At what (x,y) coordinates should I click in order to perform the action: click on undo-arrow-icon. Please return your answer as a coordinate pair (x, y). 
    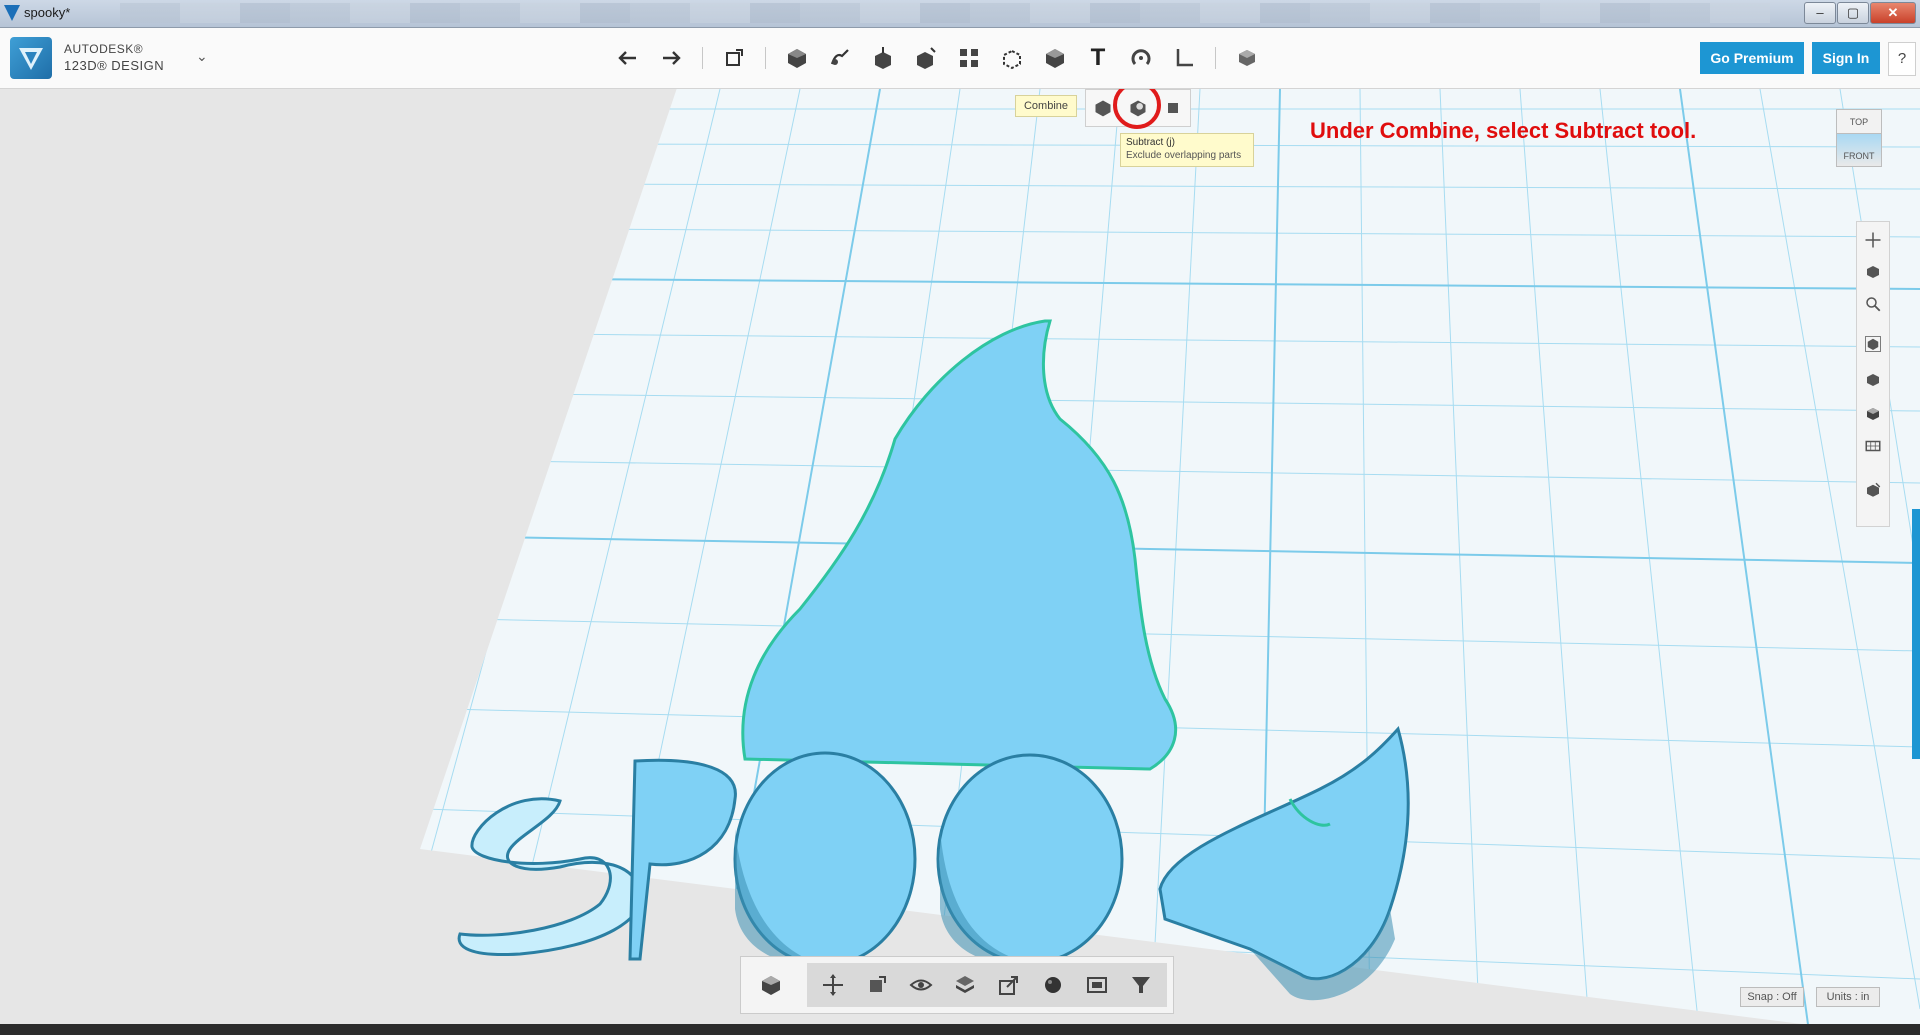
    Looking at the image, I should click on (627, 58).